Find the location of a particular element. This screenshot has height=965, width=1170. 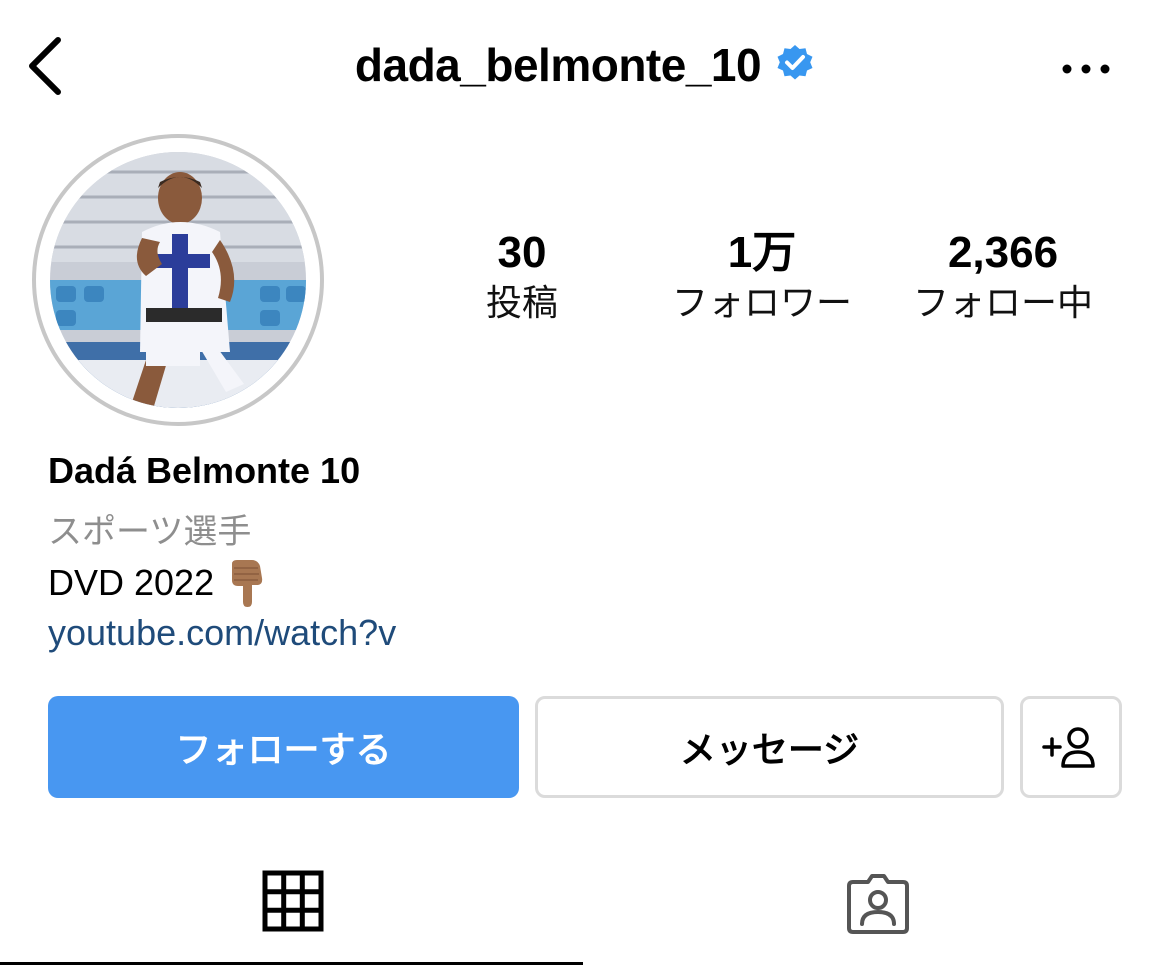

tab-posts-grid is located at coordinates (292, 912).